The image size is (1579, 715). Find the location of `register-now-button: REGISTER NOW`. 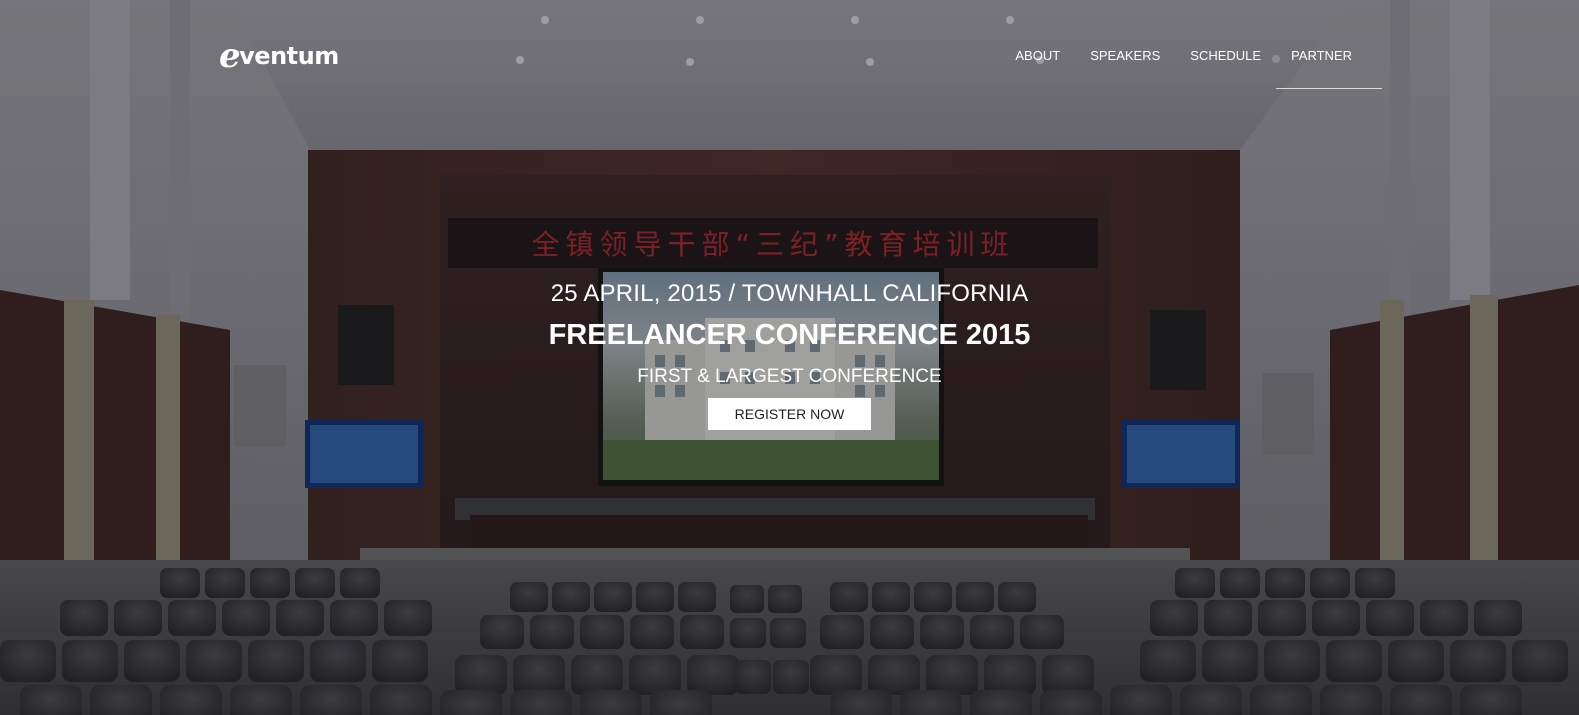

register-now-button: REGISTER NOW is located at coordinates (789, 414).